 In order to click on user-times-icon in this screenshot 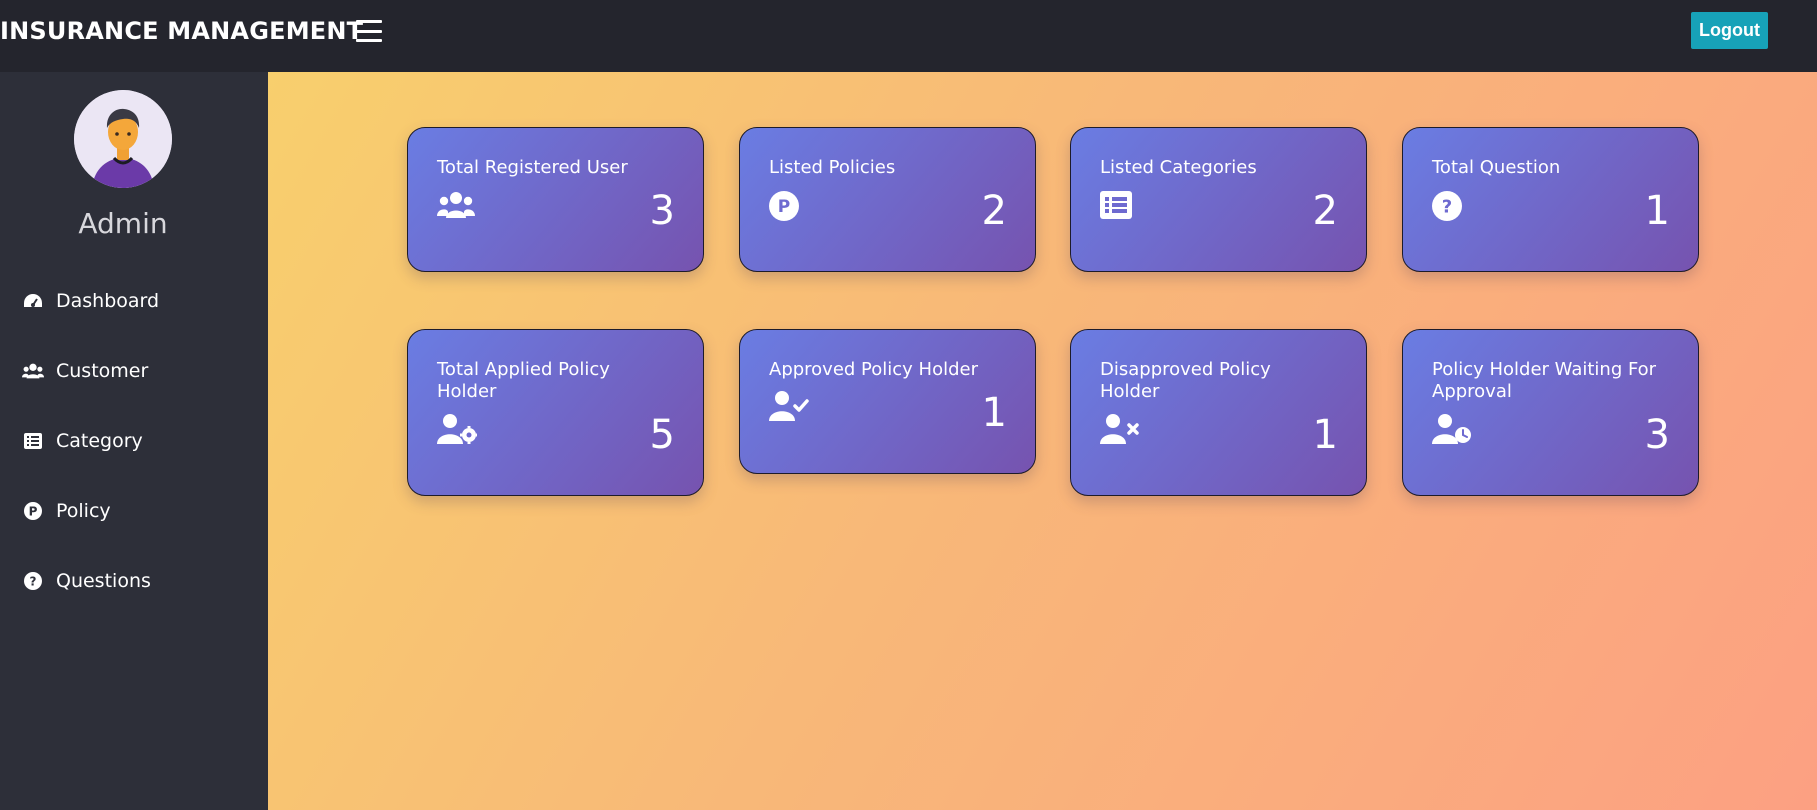, I will do `click(1120, 428)`.